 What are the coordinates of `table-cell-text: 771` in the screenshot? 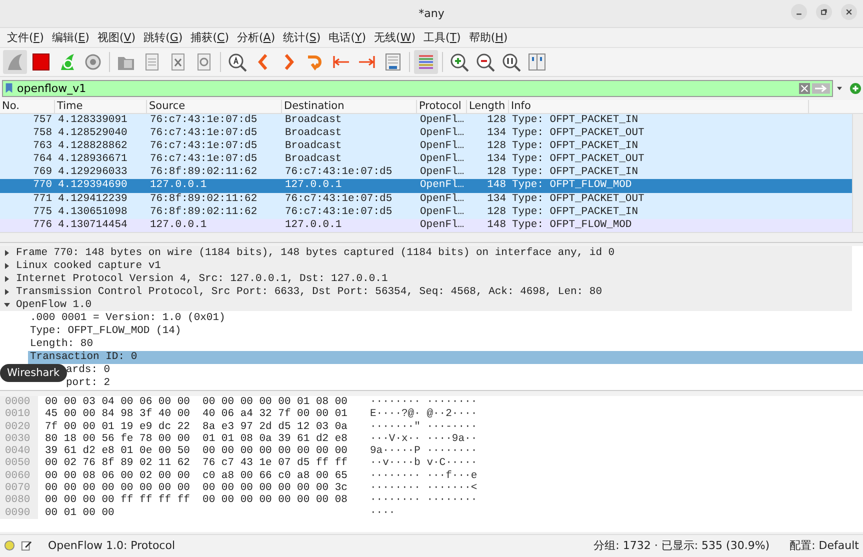 It's located at (42, 199).